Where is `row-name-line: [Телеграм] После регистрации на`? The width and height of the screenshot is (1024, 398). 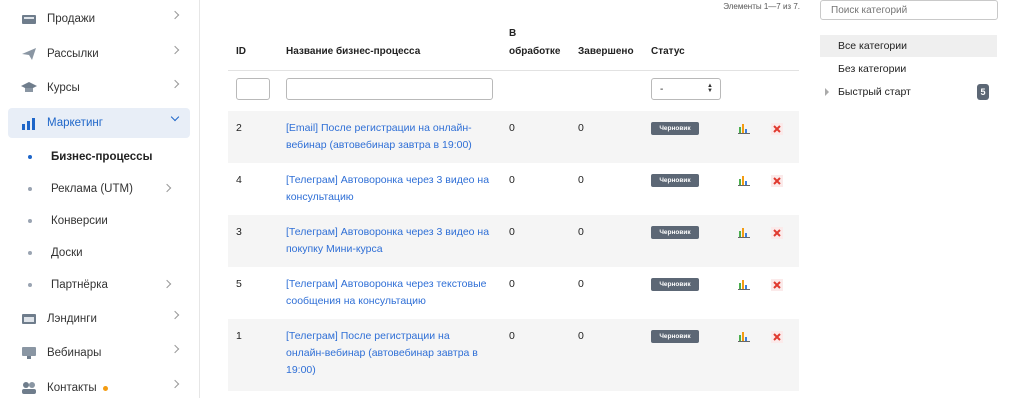
row-name-line: [Телеграм] После регистрации на is located at coordinates (368, 336).